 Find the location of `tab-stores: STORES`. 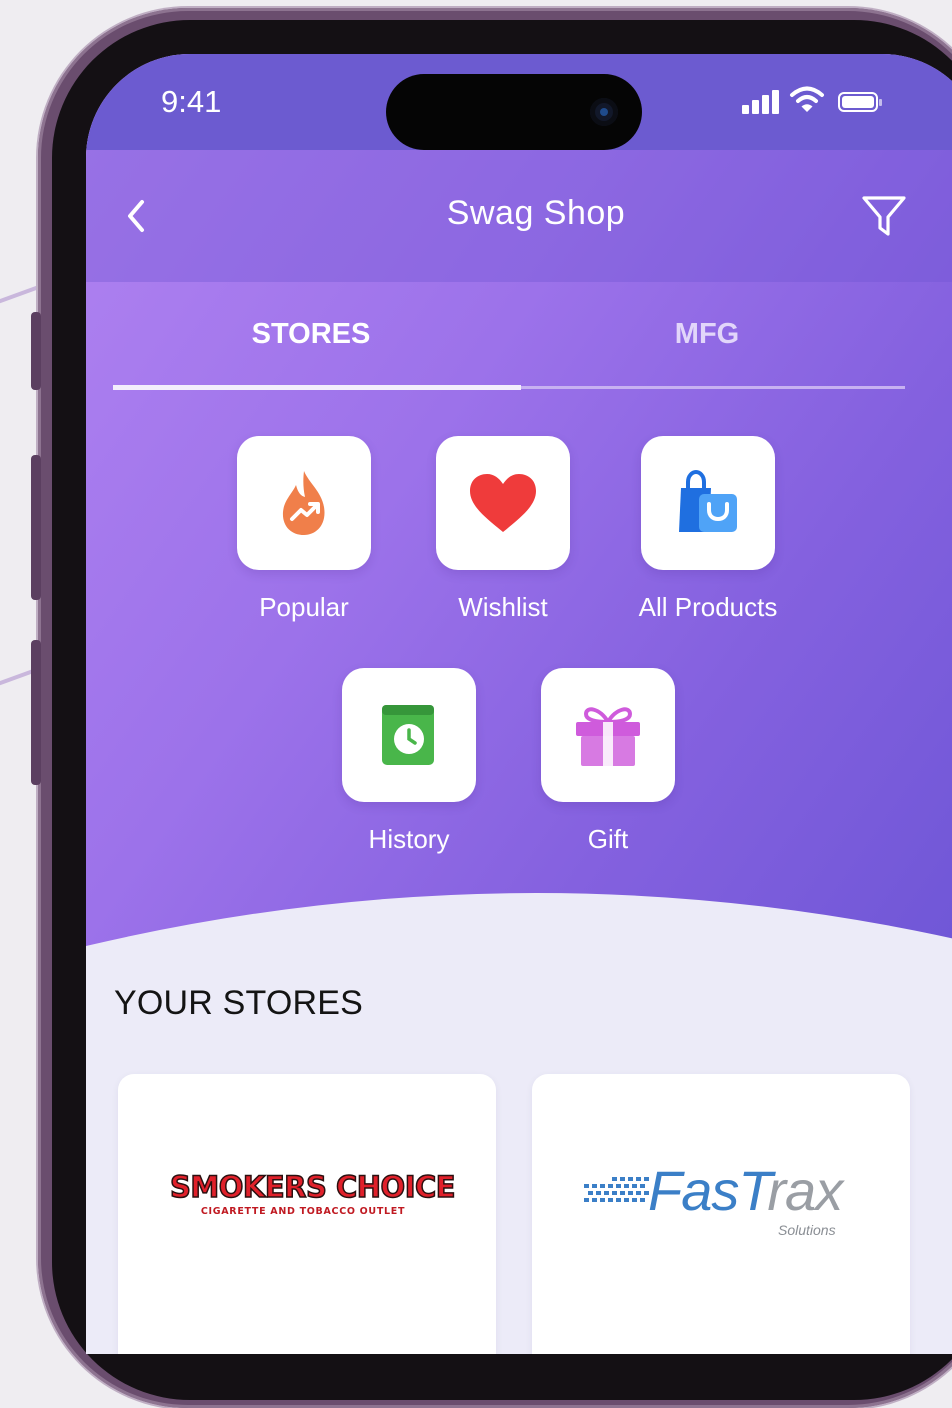

tab-stores: STORES is located at coordinates (311, 334).